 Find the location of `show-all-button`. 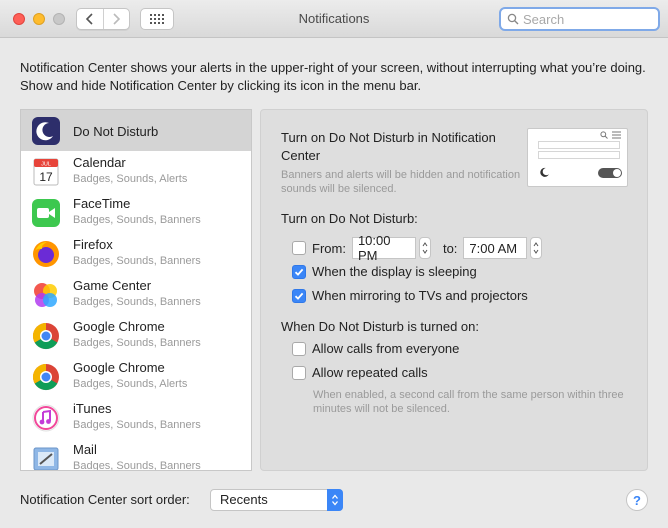

show-all-button is located at coordinates (157, 19).